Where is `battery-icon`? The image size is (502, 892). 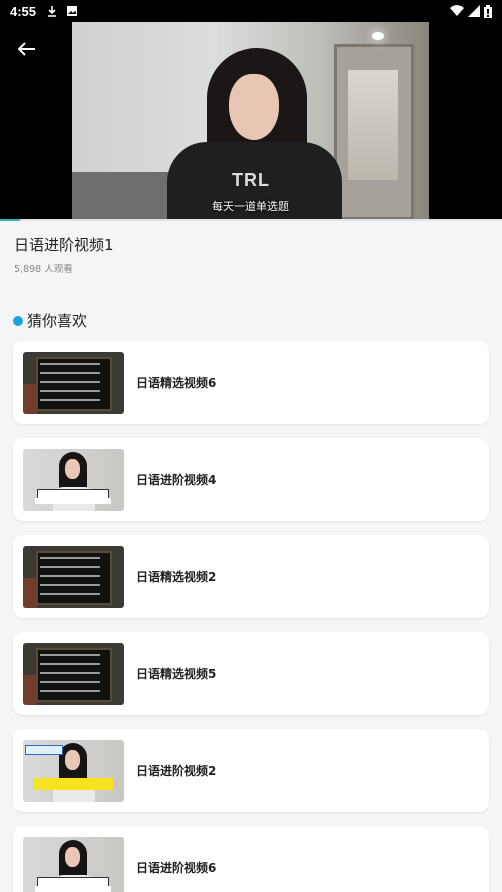 battery-icon is located at coordinates (488, 11).